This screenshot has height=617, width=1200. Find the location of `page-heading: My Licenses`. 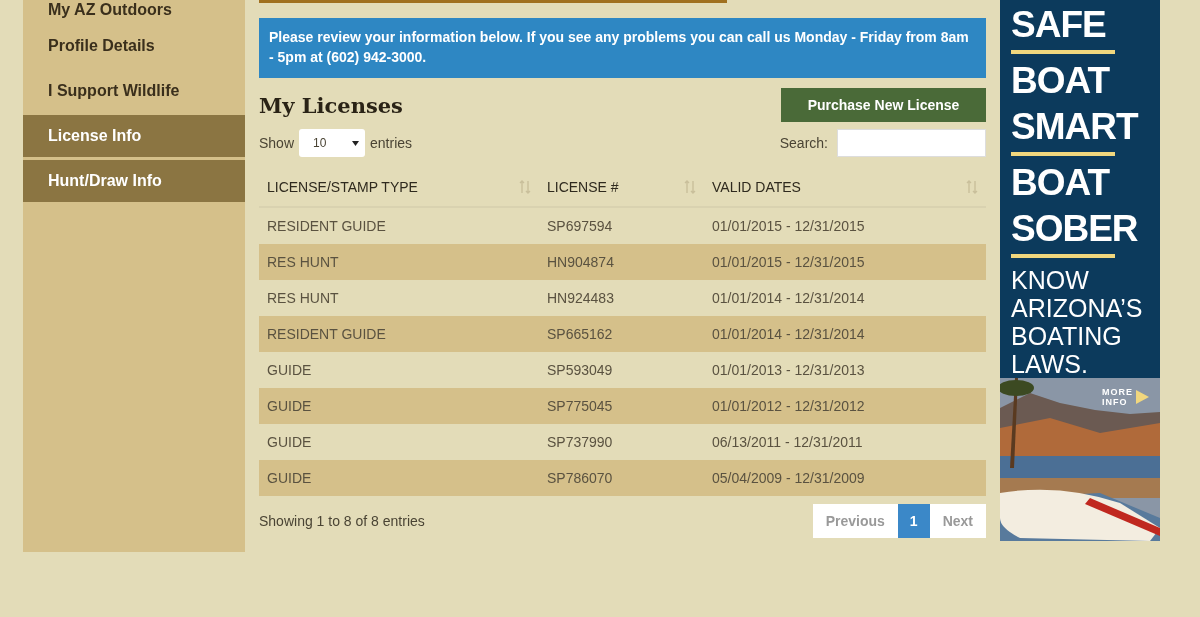

page-heading: My Licenses is located at coordinates (331, 105).